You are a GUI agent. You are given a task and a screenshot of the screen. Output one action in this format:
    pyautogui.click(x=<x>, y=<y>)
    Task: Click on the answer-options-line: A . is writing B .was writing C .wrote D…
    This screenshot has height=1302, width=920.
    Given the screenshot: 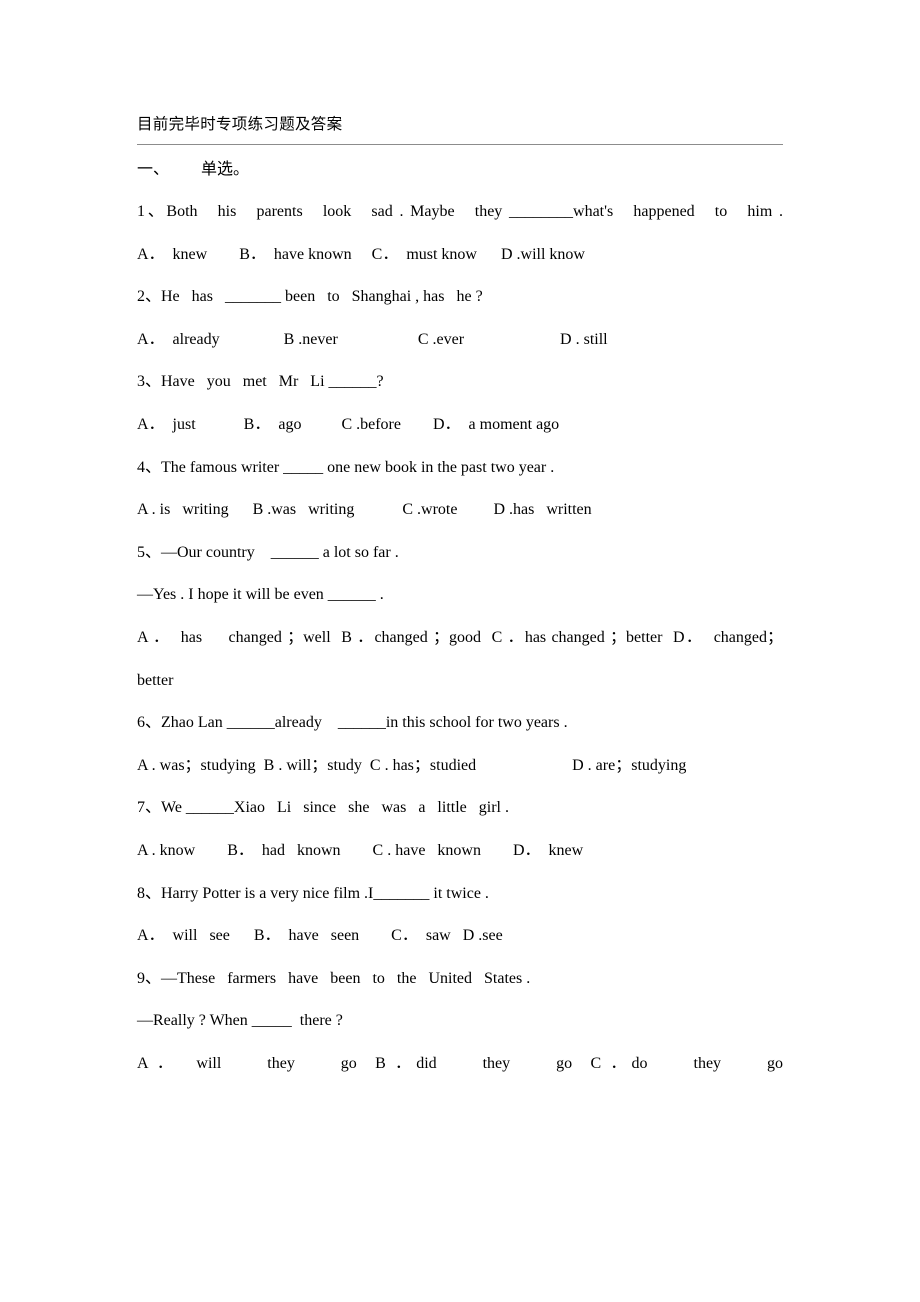 What is the action you would take?
    pyautogui.click(x=364, y=510)
    